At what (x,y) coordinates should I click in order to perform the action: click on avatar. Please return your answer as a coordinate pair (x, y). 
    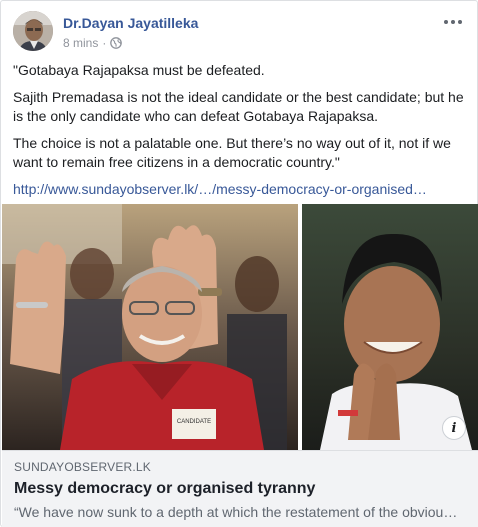
    Looking at the image, I should click on (33, 31).